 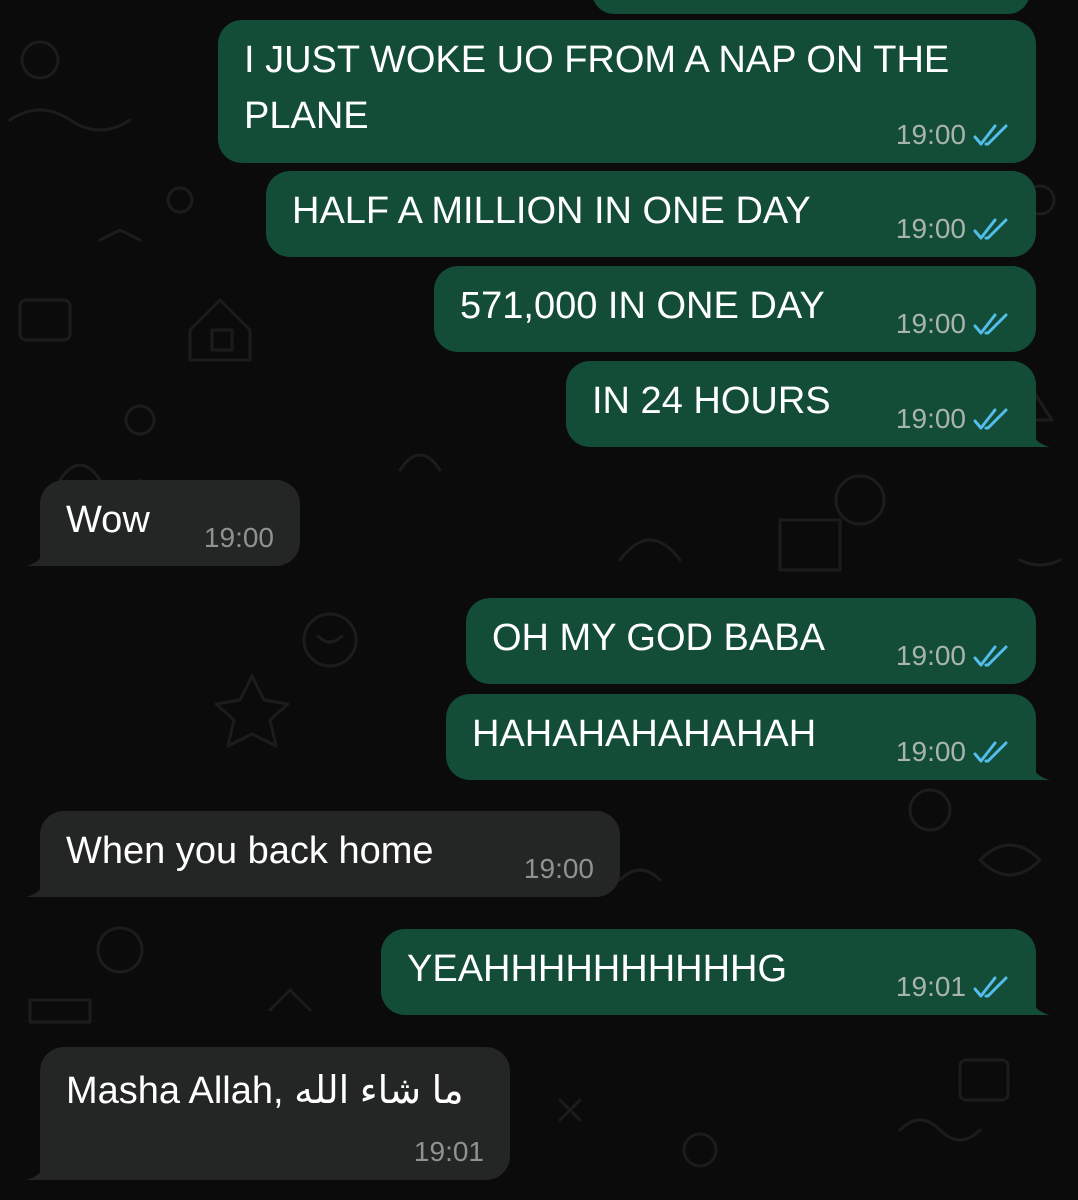 I want to click on message-text: Masha Allah, ما شاء الله, so click(x=265, y=1091).